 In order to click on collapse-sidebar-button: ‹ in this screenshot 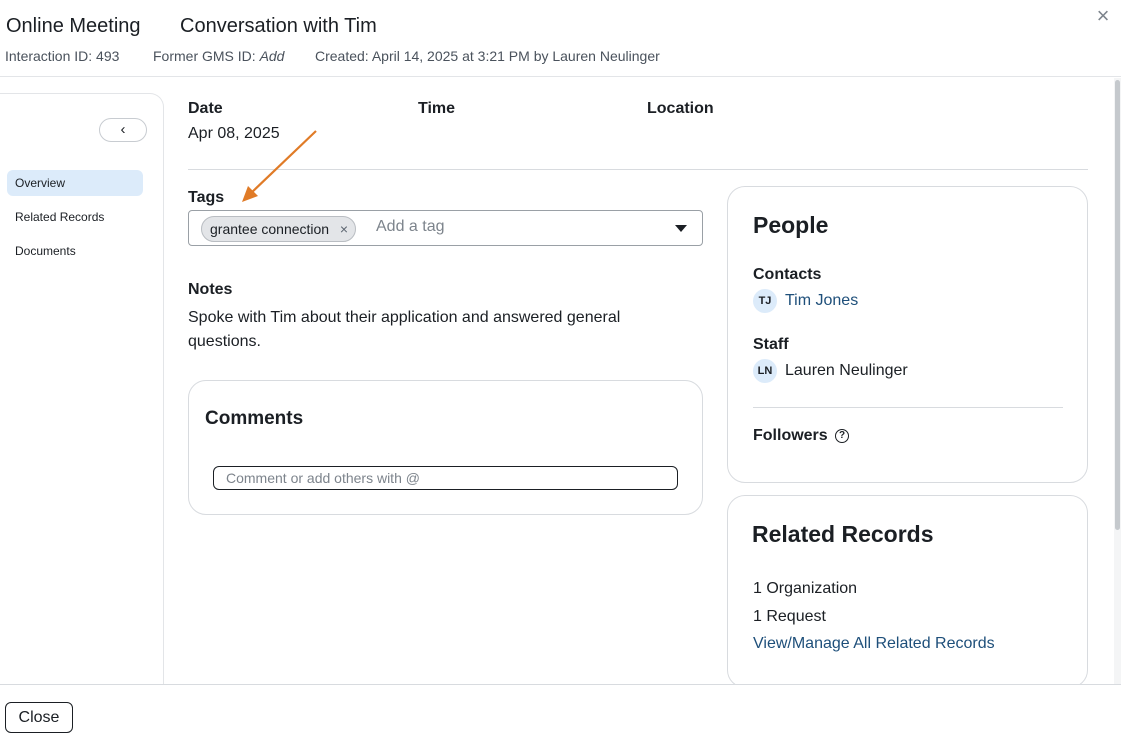, I will do `click(123, 130)`.